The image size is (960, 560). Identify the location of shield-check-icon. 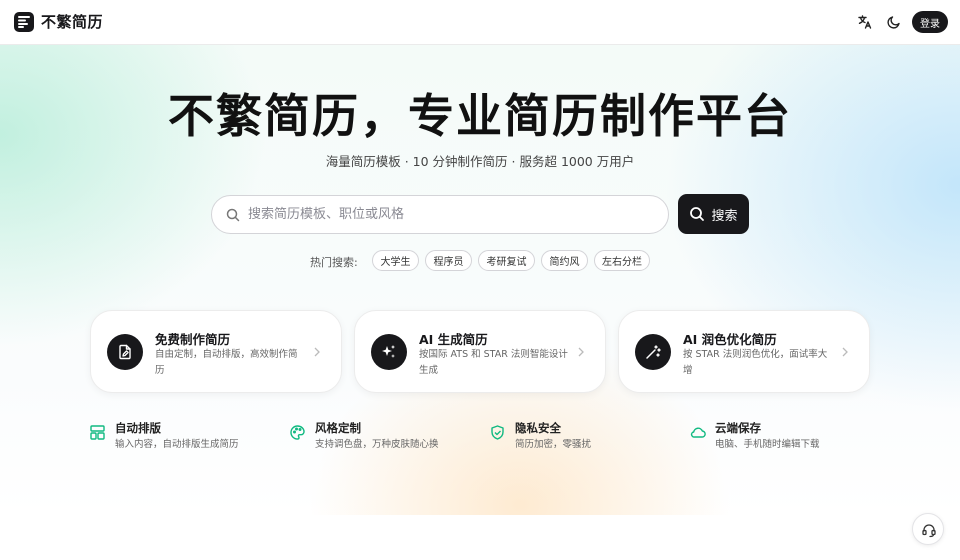
(497, 432).